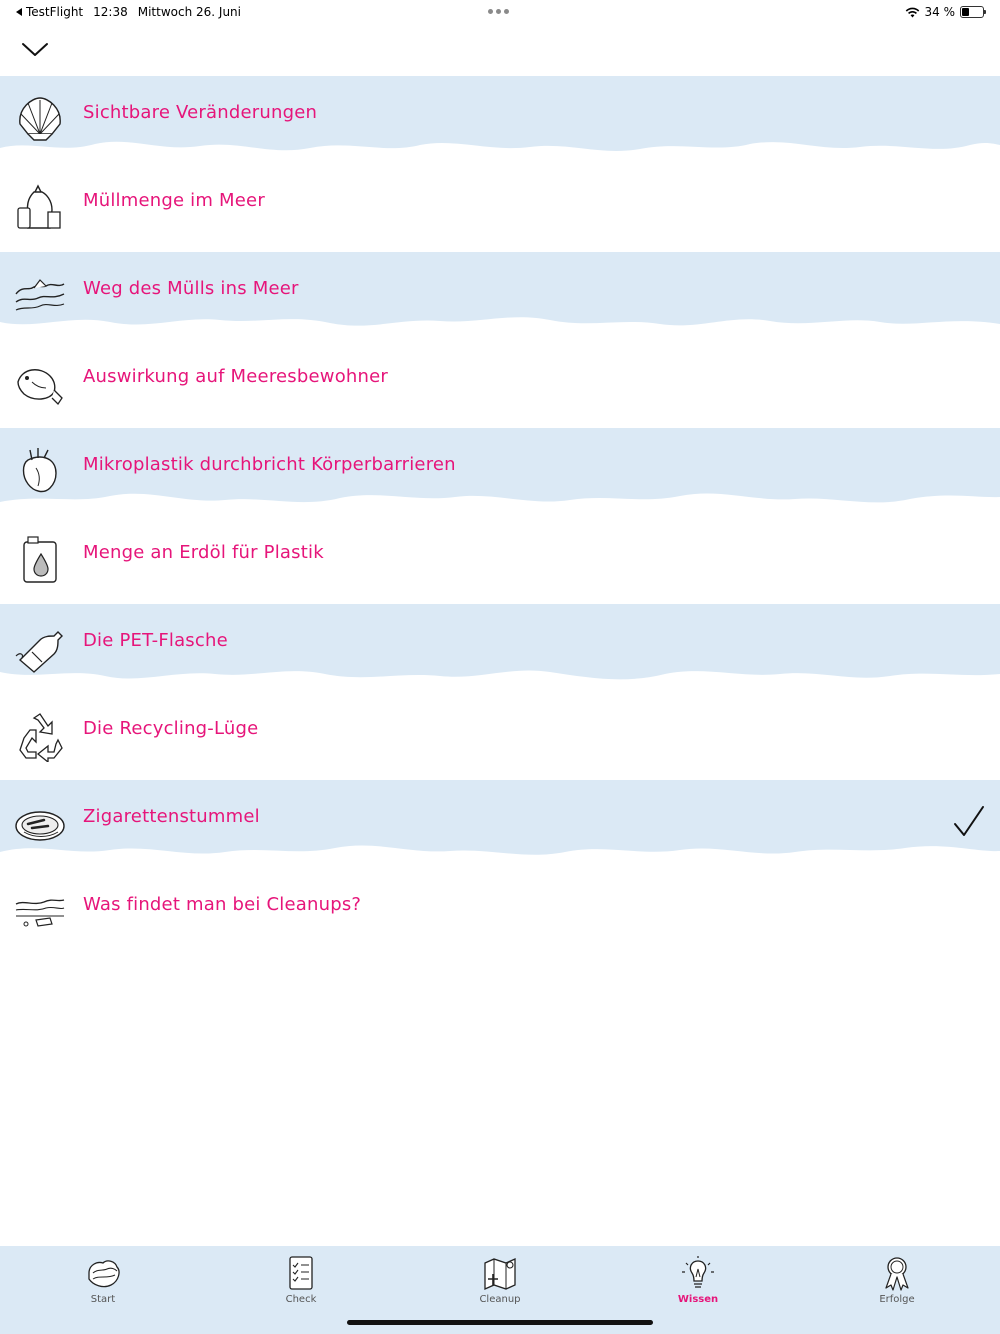  Describe the element at coordinates (500, 648) in the screenshot. I see `topic-row-pet-flasche: Die PET-Flasche` at that location.